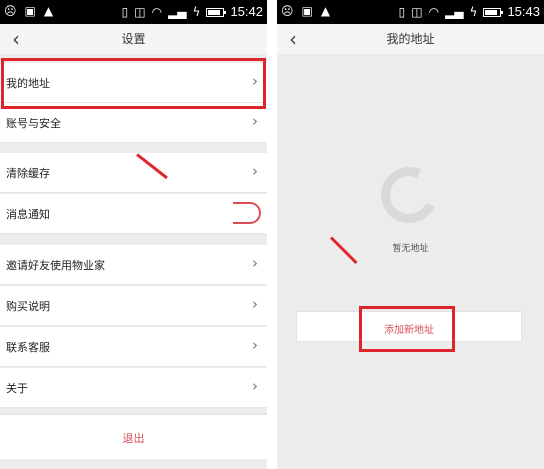 The image size is (544, 469). What do you see at coordinates (410, 249) in the screenshot?
I see `empty-state-text: 暂无地址` at bounding box center [410, 249].